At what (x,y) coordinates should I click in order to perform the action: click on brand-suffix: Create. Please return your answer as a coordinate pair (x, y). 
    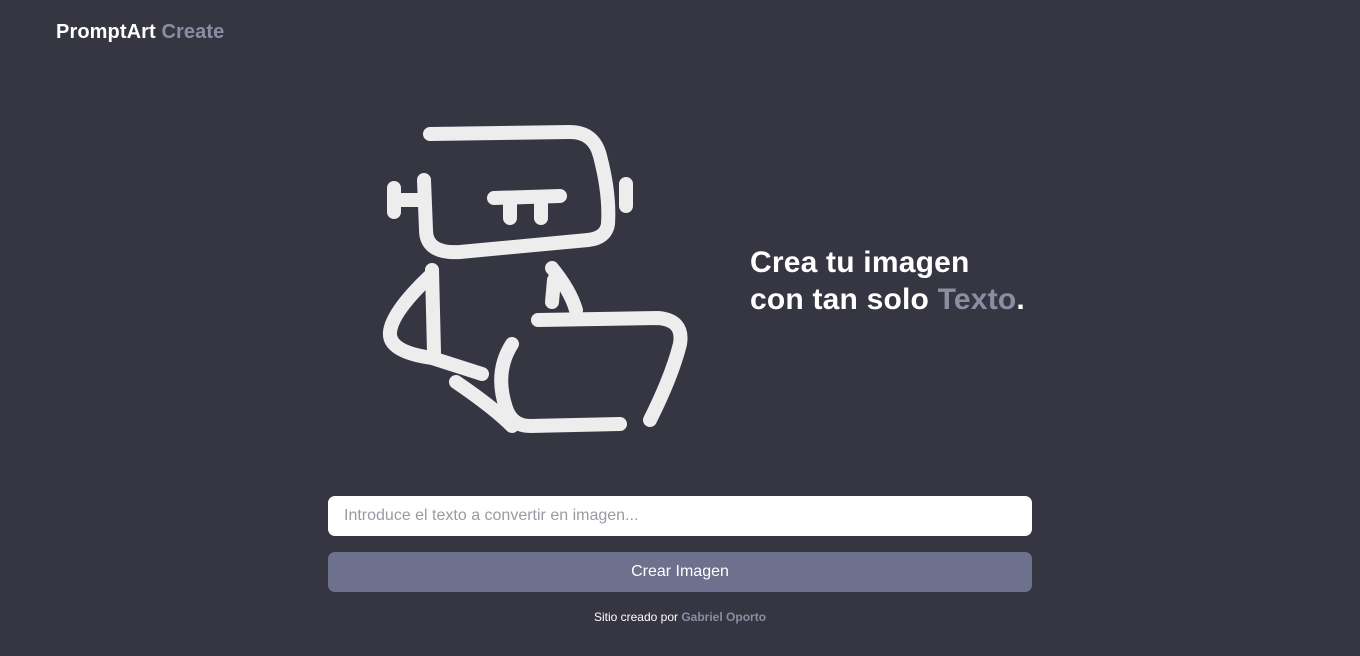
    Looking at the image, I should click on (193, 32).